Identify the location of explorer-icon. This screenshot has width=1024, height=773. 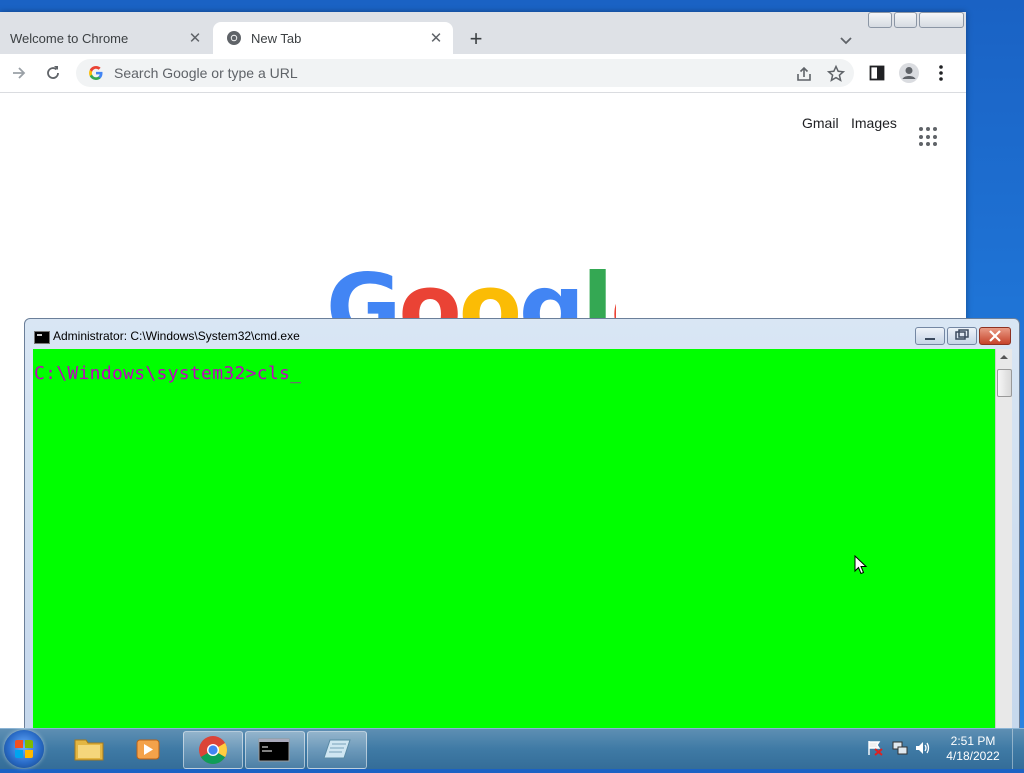
(89, 749).